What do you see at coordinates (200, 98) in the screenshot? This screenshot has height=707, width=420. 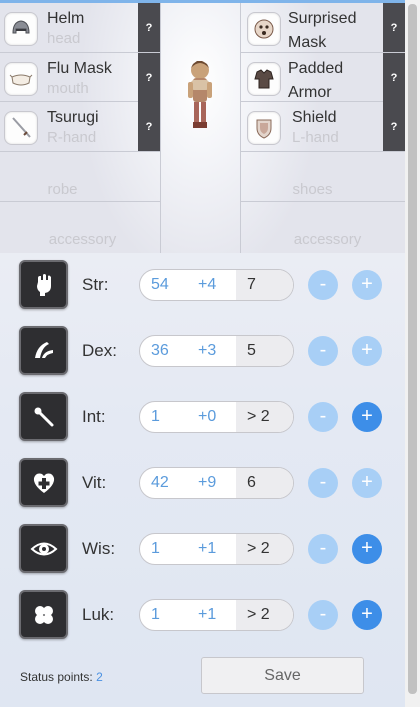 I see `character-sprite` at bounding box center [200, 98].